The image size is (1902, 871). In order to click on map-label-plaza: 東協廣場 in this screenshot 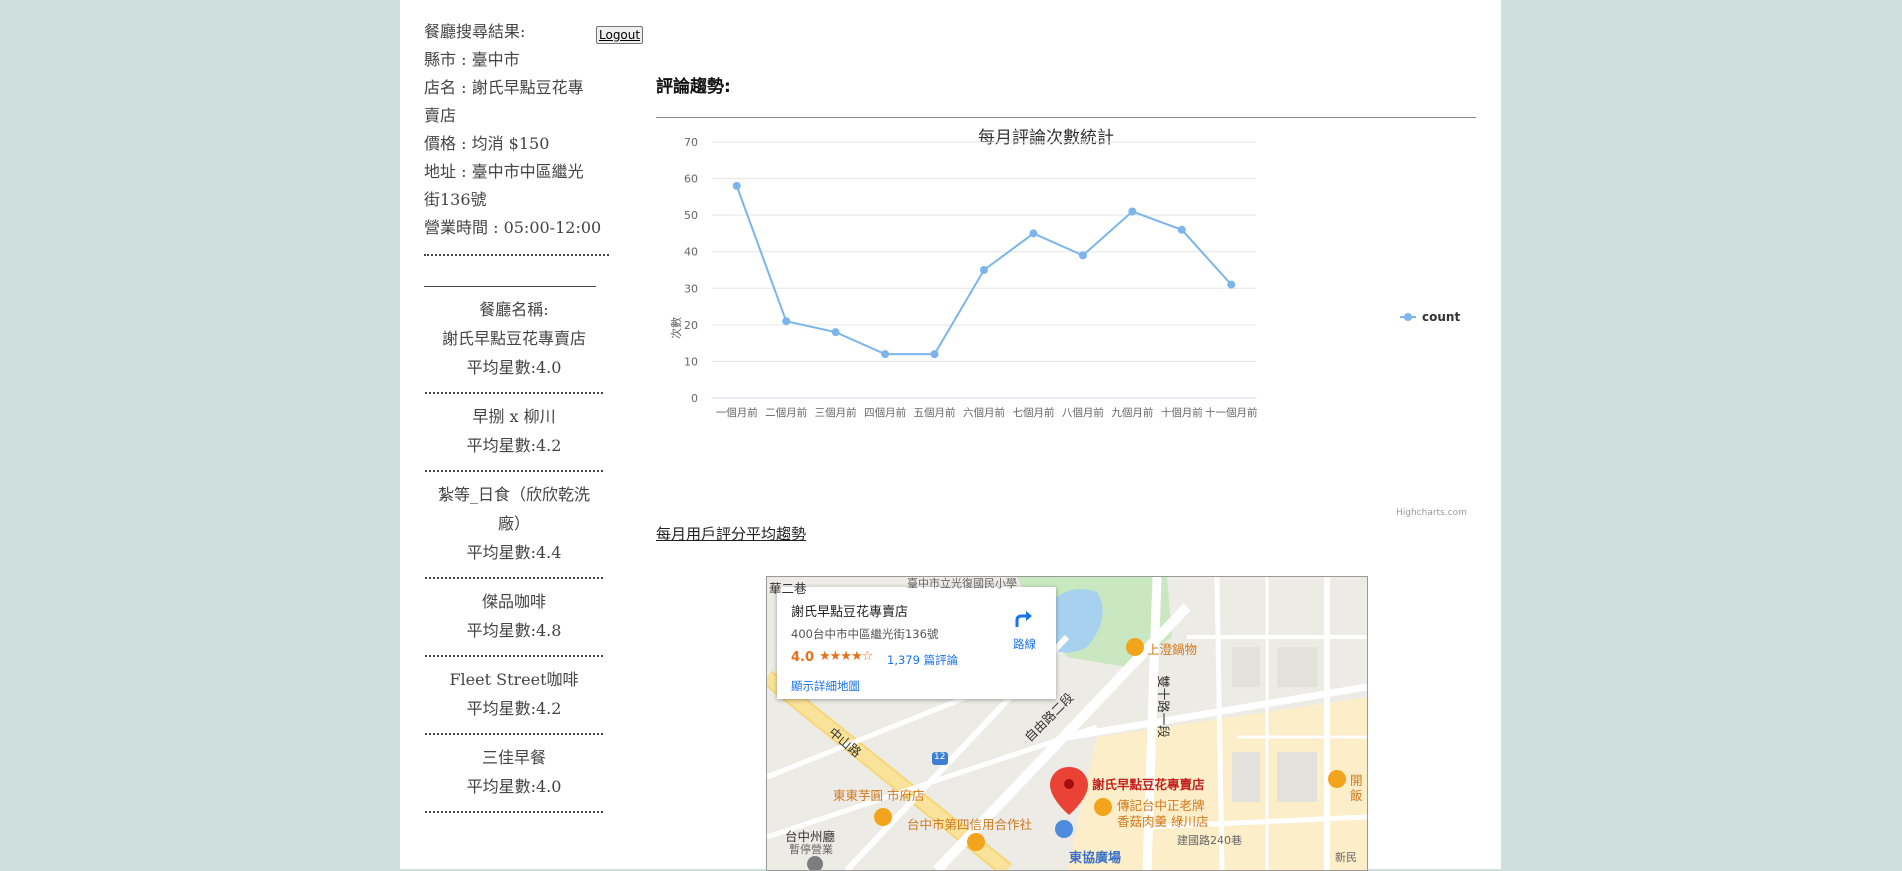, I will do `click(1095, 858)`.